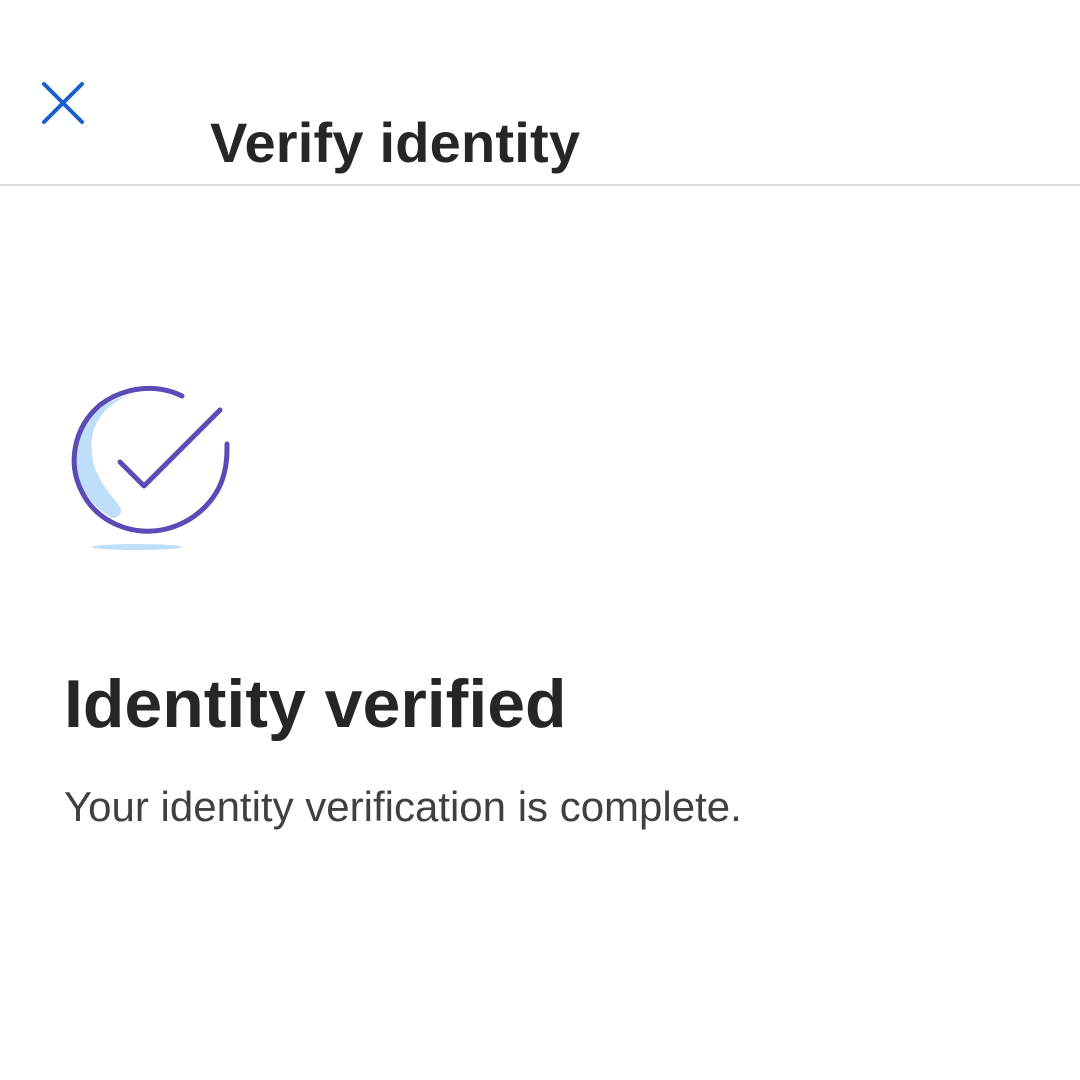 This screenshot has width=1080, height=1080. I want to click on close-button, so click(63, 103).